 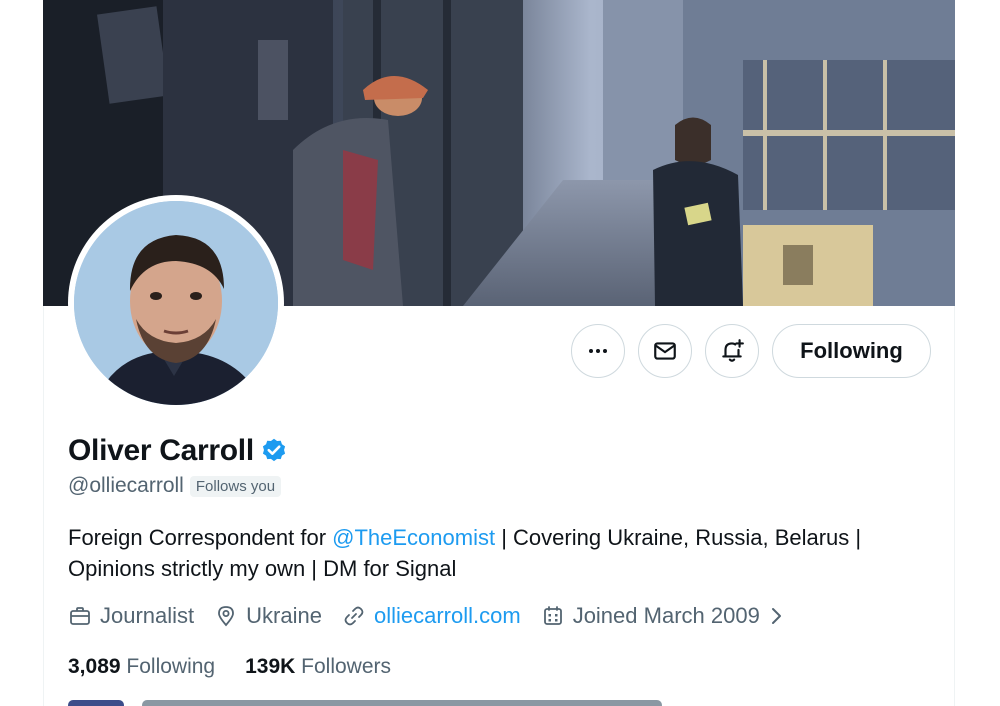 What do you see at coordinates (244, 667) in the screenshot?
I see `profile-stats: 3,089 Following 139K Followers` at bounding box center [244, 667].